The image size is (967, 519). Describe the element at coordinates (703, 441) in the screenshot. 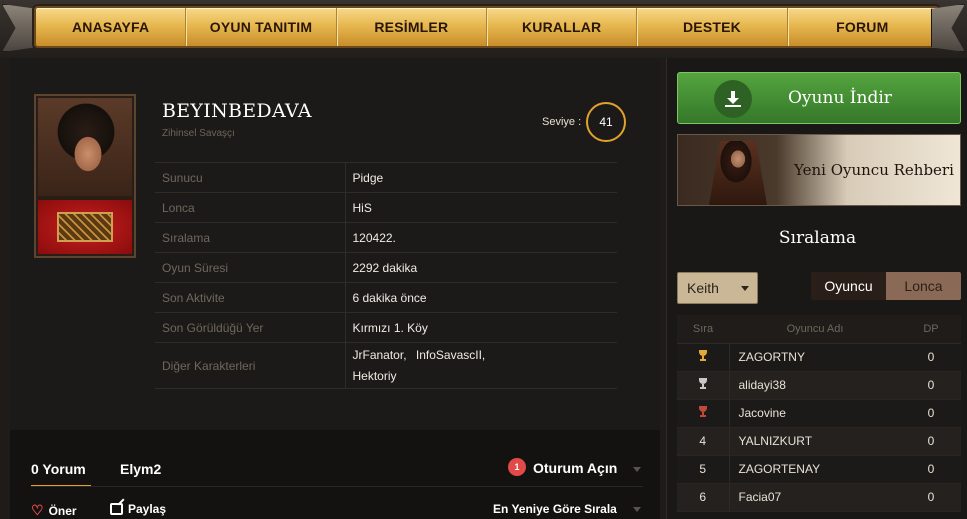

I see `rank-cell: 4` at that location.